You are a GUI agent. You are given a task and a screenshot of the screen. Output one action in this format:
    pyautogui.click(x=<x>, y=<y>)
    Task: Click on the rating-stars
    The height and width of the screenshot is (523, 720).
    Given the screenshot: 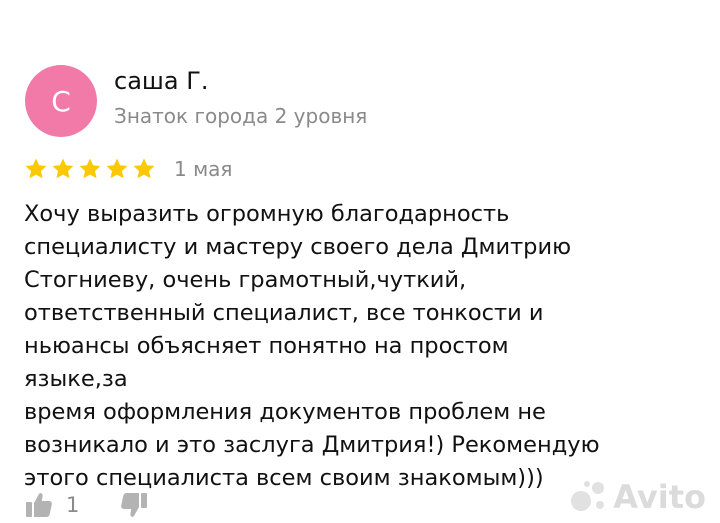 What is the action you would take?
    pyautogui.click(x=90, y=169)
    